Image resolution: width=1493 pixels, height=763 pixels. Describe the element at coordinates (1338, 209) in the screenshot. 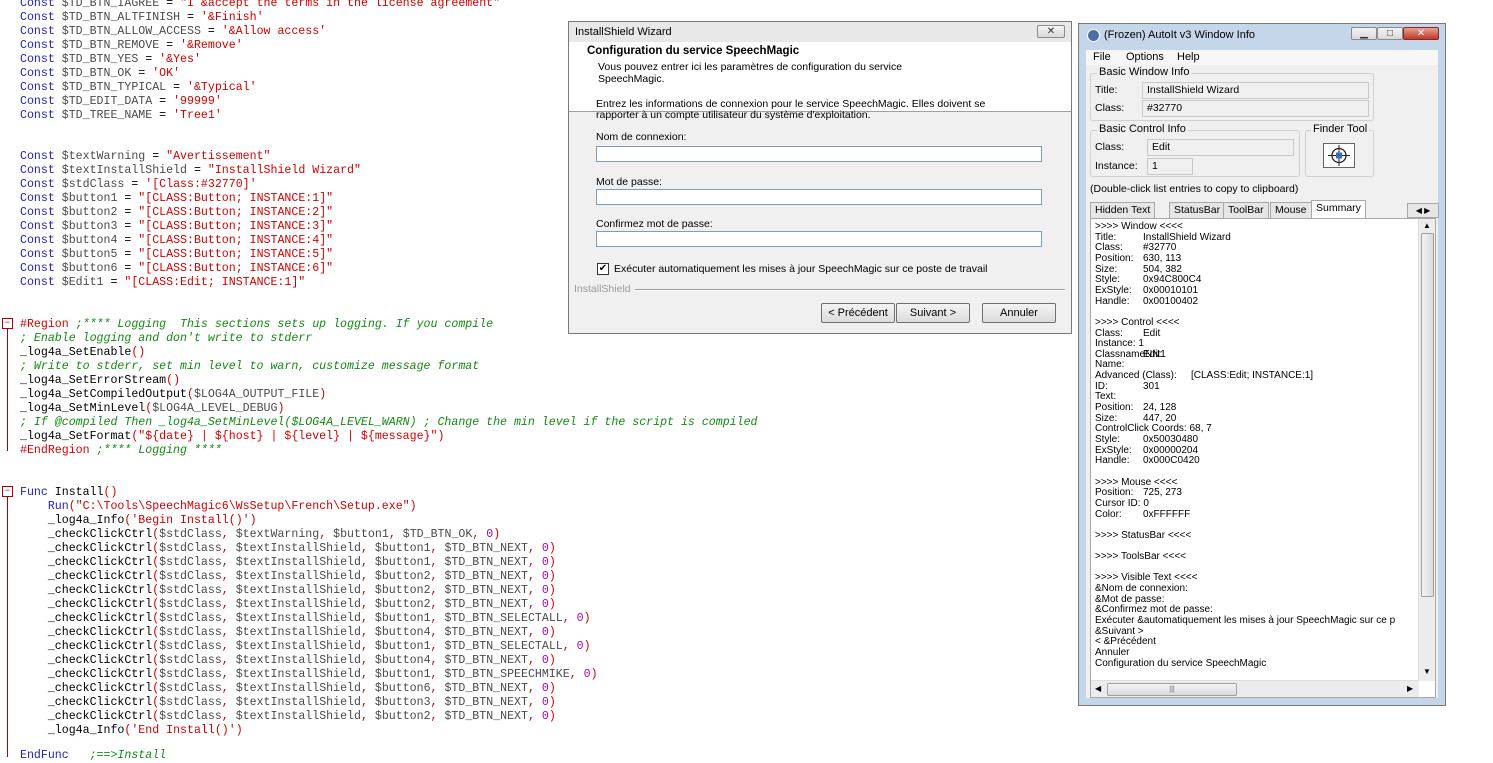

I see `tab-summary: Summary` at that location.